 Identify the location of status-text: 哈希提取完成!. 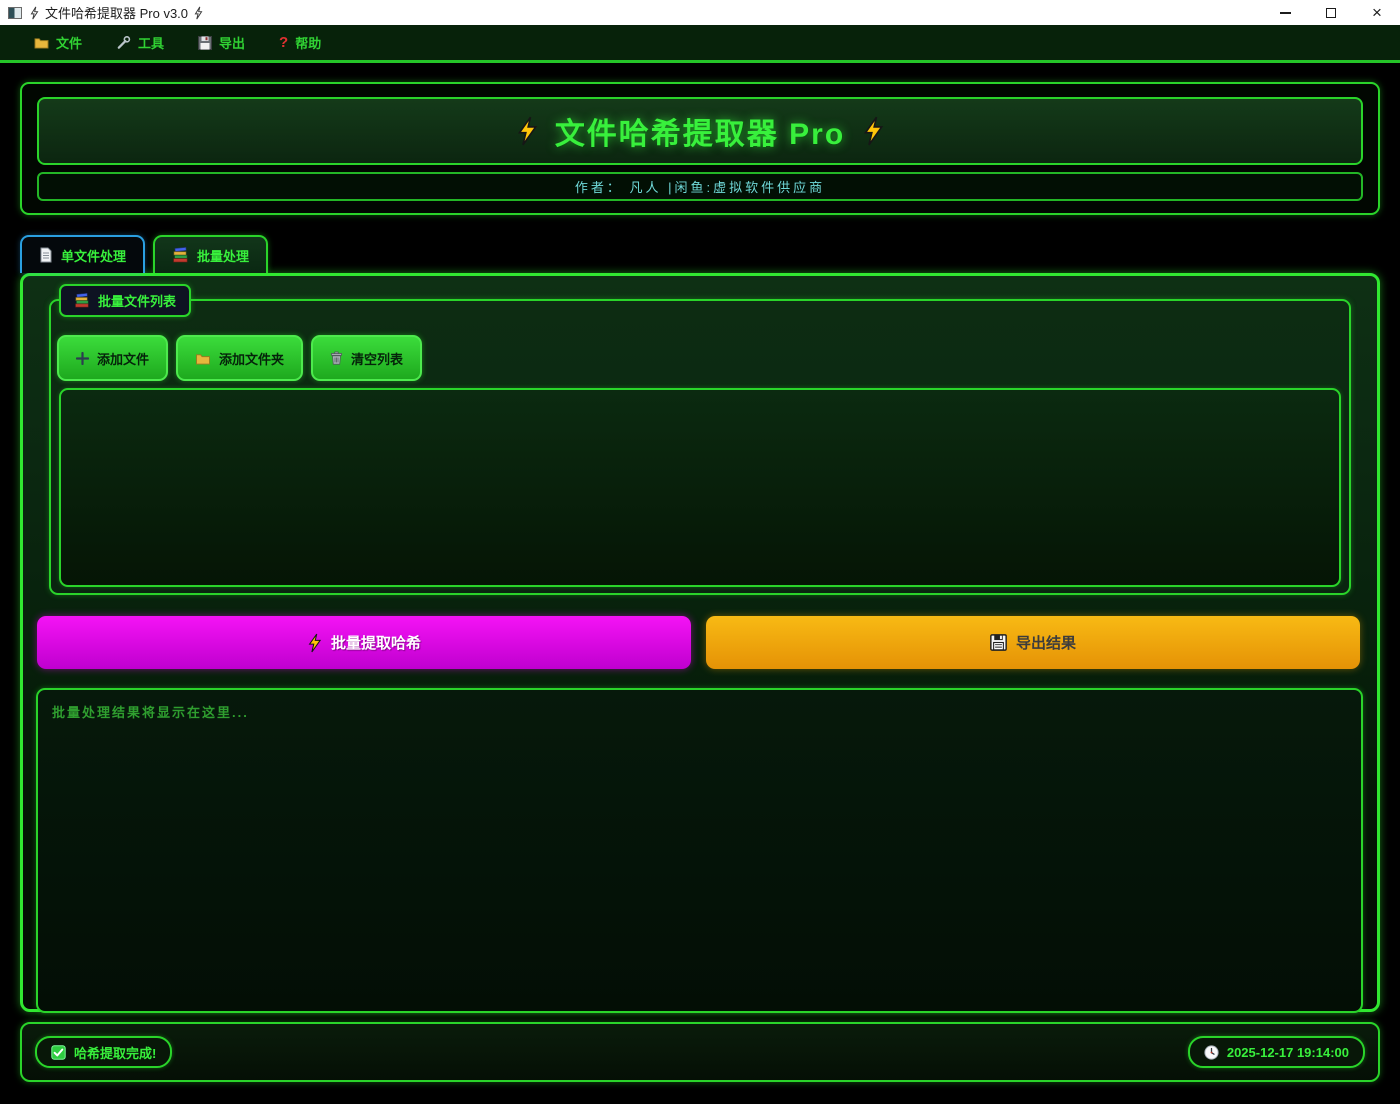
(115, 1053).